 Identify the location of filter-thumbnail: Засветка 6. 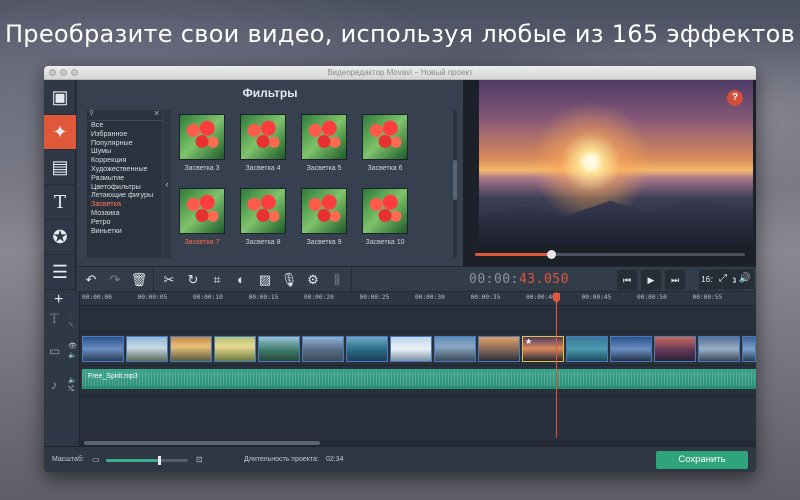
(385, 143).